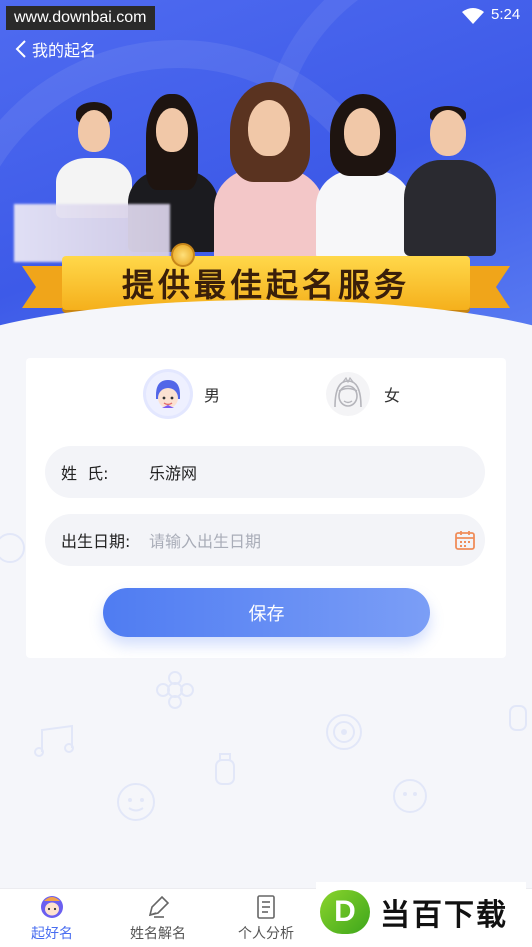 The width and height of the screenshot is (532, 947). I want to click on tab-label: 起好名, so click(52, 934).